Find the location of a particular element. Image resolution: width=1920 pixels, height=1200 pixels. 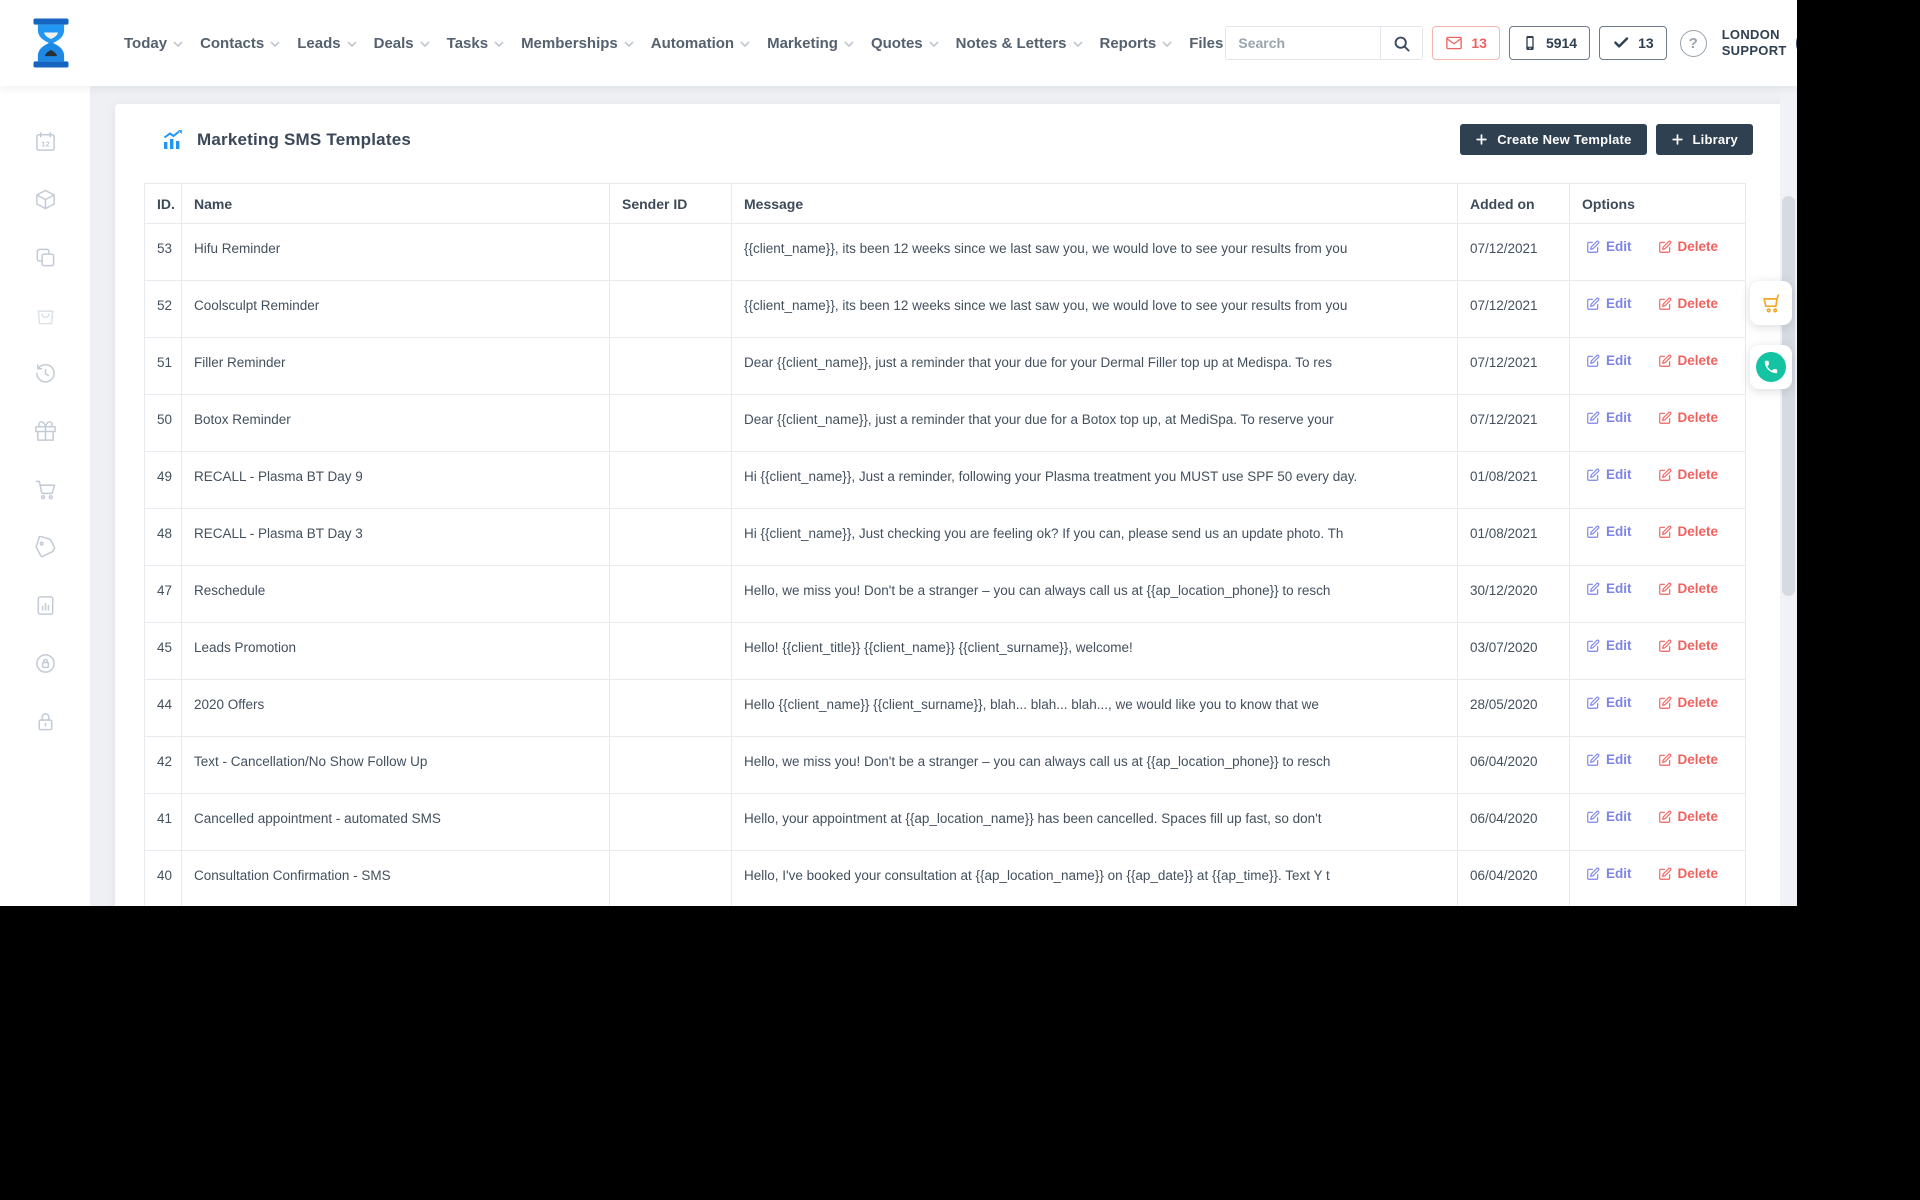

topbar-right: 13 5914 13 ? LONDON SUPPORT is located at coordinates (1511, 43).